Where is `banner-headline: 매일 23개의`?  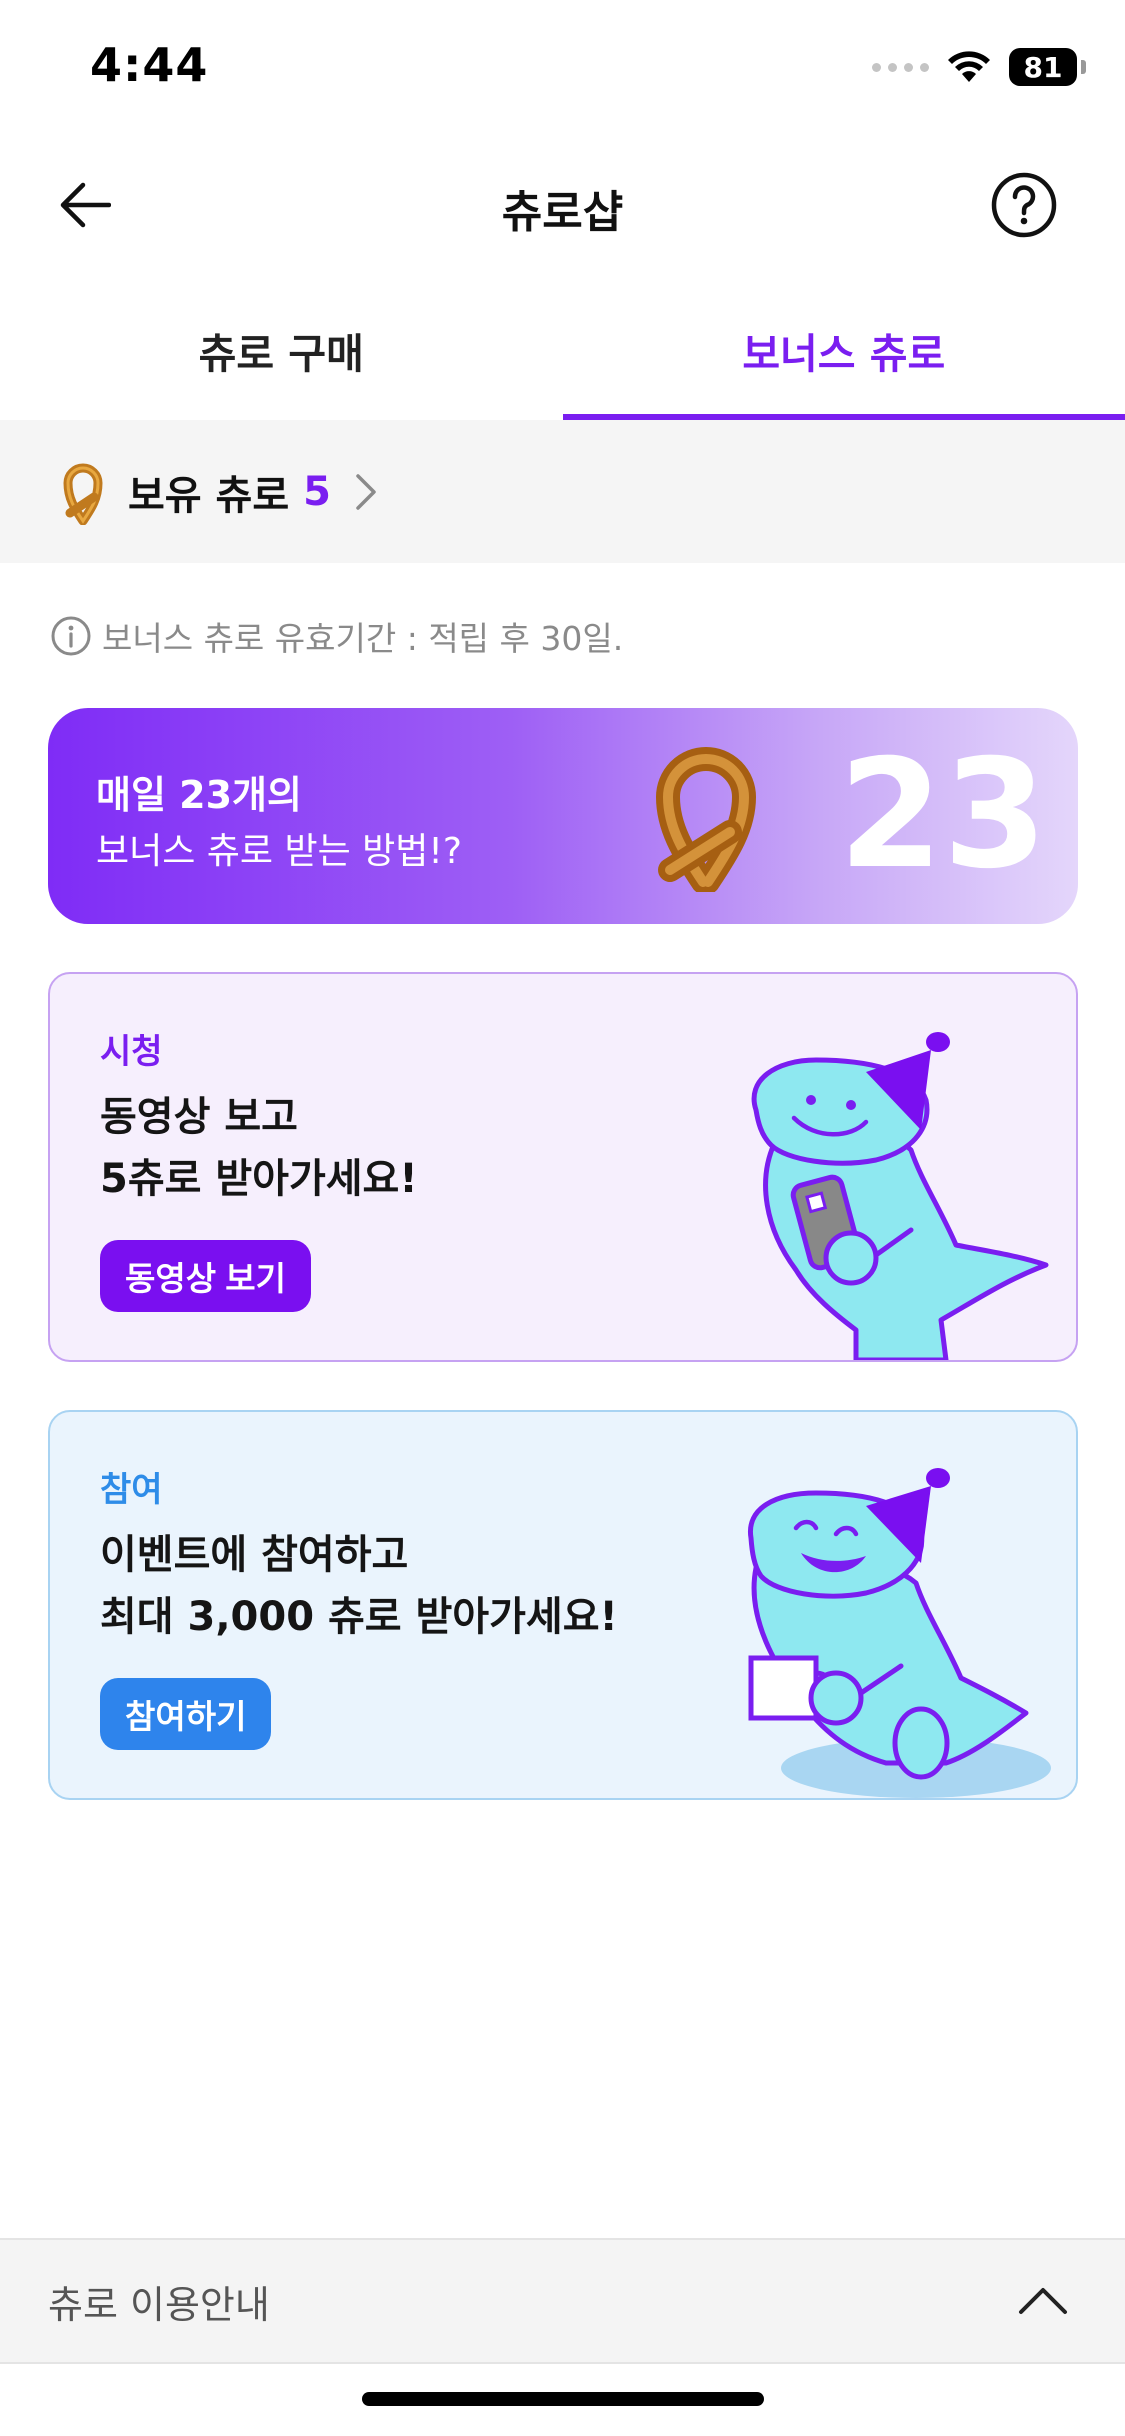 banner-headline: 매일 23개의 is located at coordinates (199, 795).